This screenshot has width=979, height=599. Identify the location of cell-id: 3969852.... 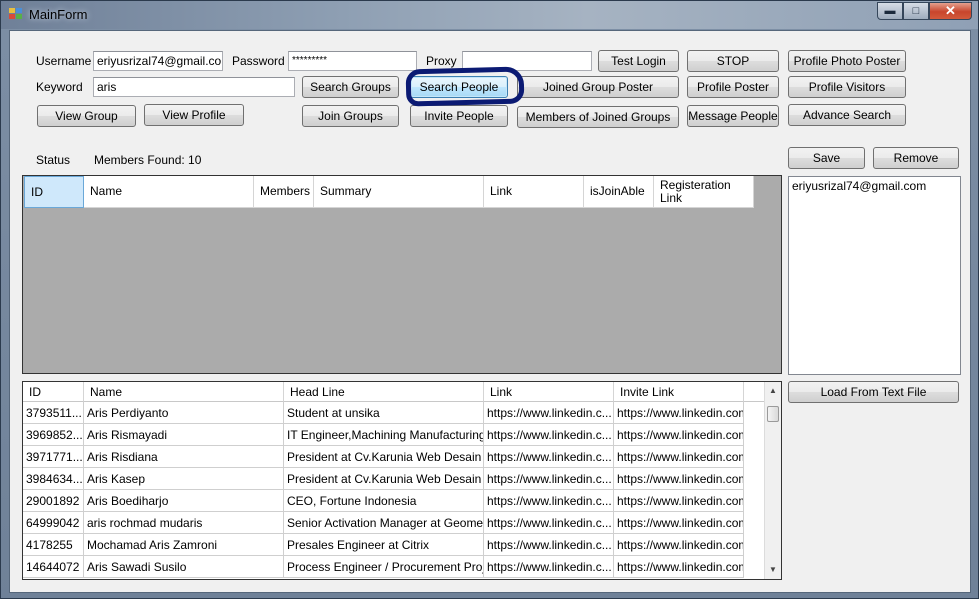
(53, 435).